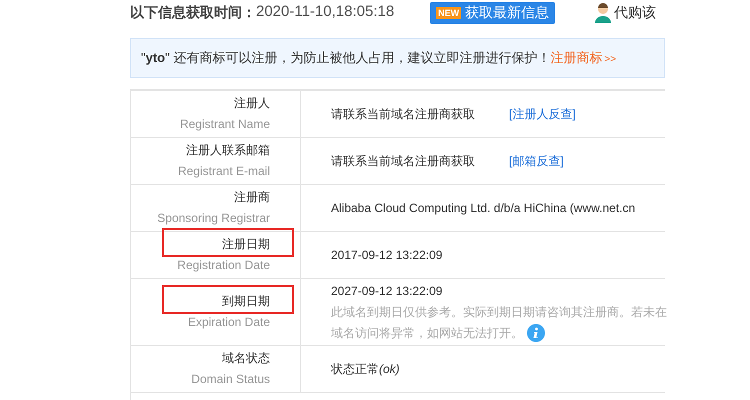 This screenshot has width=750, height=400. I want to click on new-badge: NEW, so click(449, 12).